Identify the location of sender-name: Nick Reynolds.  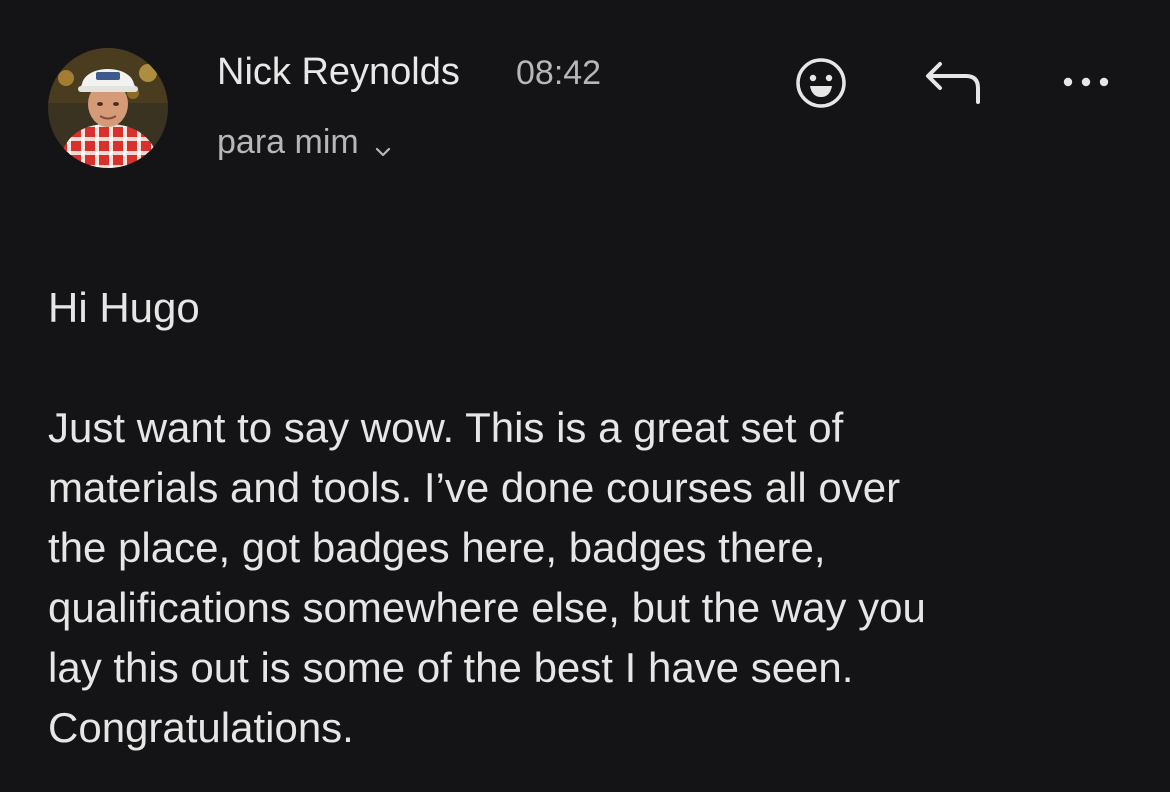
(338, 72).